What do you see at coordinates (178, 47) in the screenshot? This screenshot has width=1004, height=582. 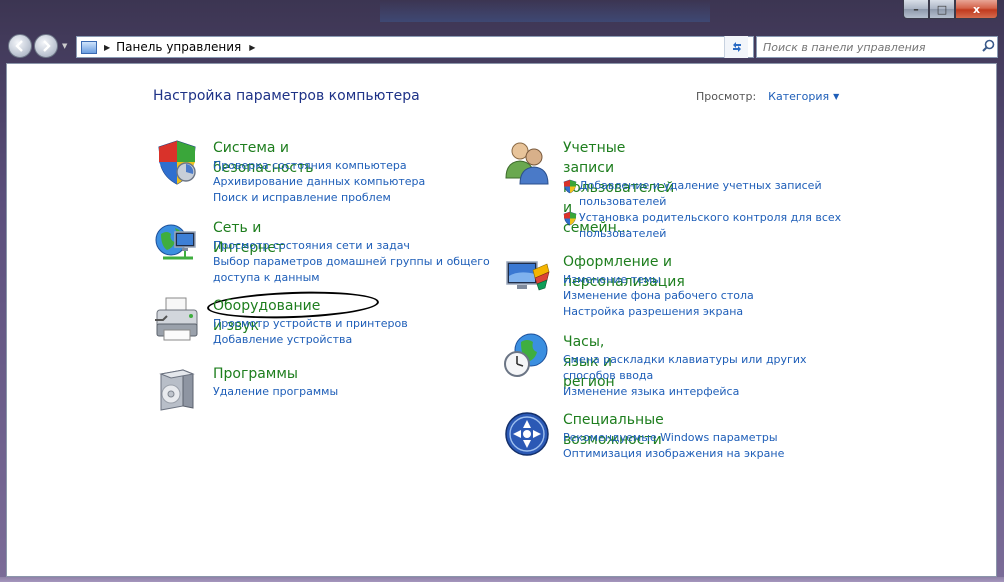 I see `breadcrumb-control-panel: Панель управления` at bounding box center [178, 47].